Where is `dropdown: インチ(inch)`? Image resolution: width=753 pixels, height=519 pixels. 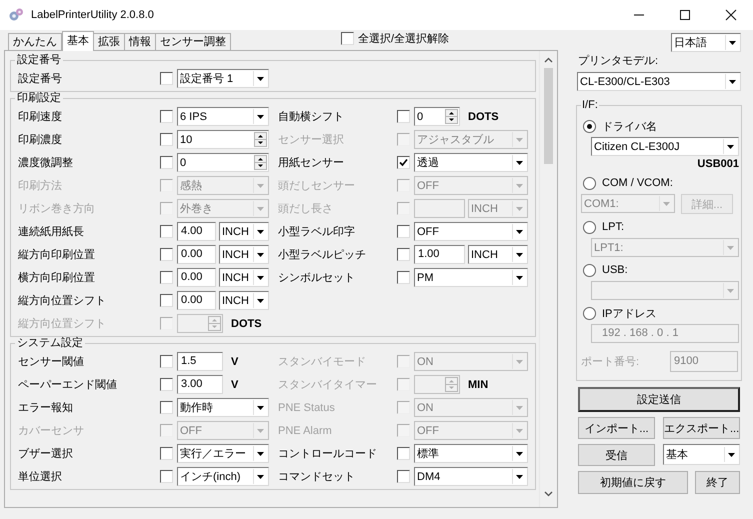 dropdown: インチ(inch) is located at coordinates (223, 476).